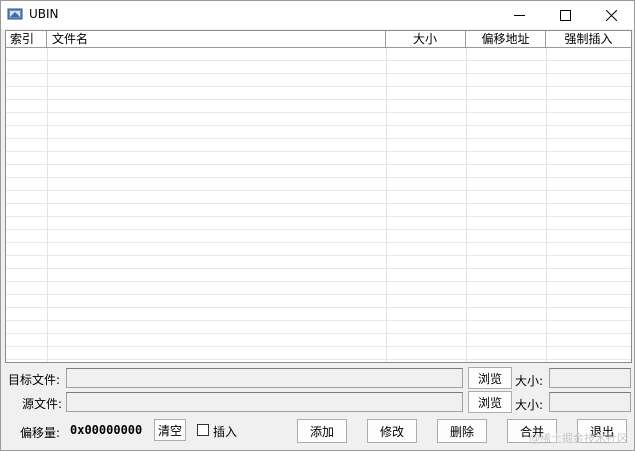  What do you see at coordinates (106, 430) in the screenshot?
I see `offset-value: 0x00000000` at bounding box center [106, 430].